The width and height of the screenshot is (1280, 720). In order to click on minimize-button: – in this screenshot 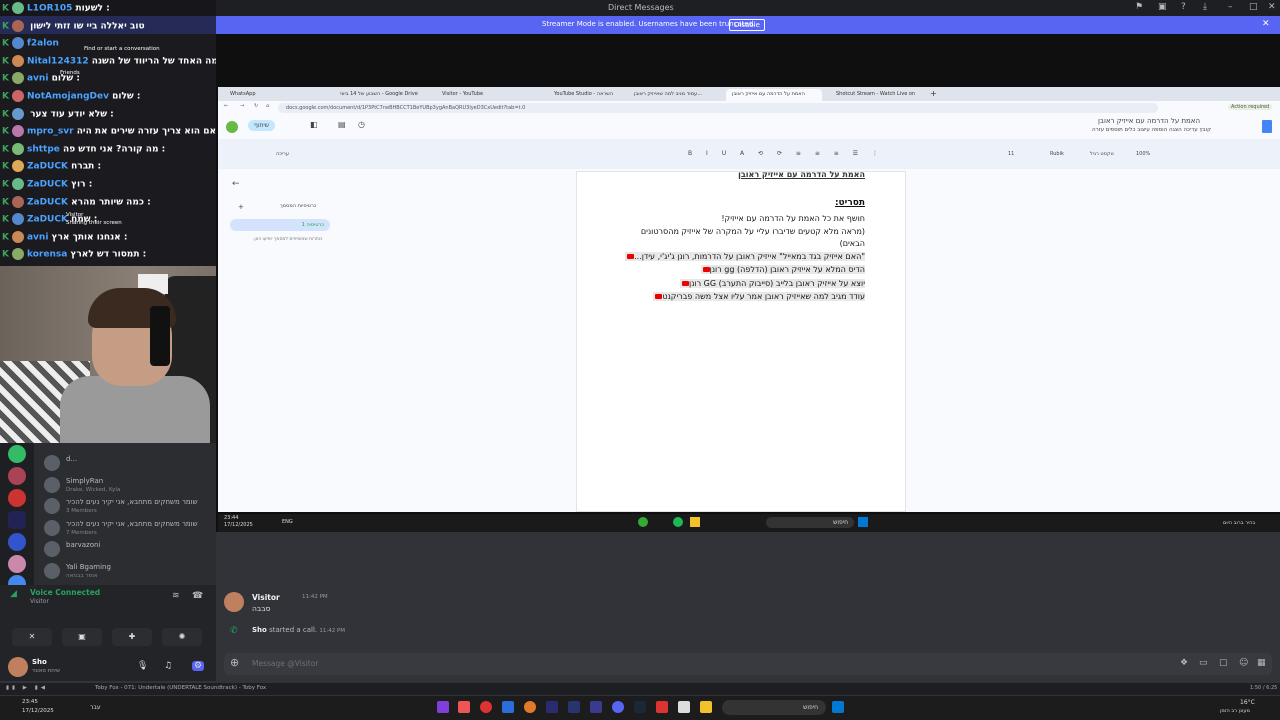, I will do `click(1230, 7)`.